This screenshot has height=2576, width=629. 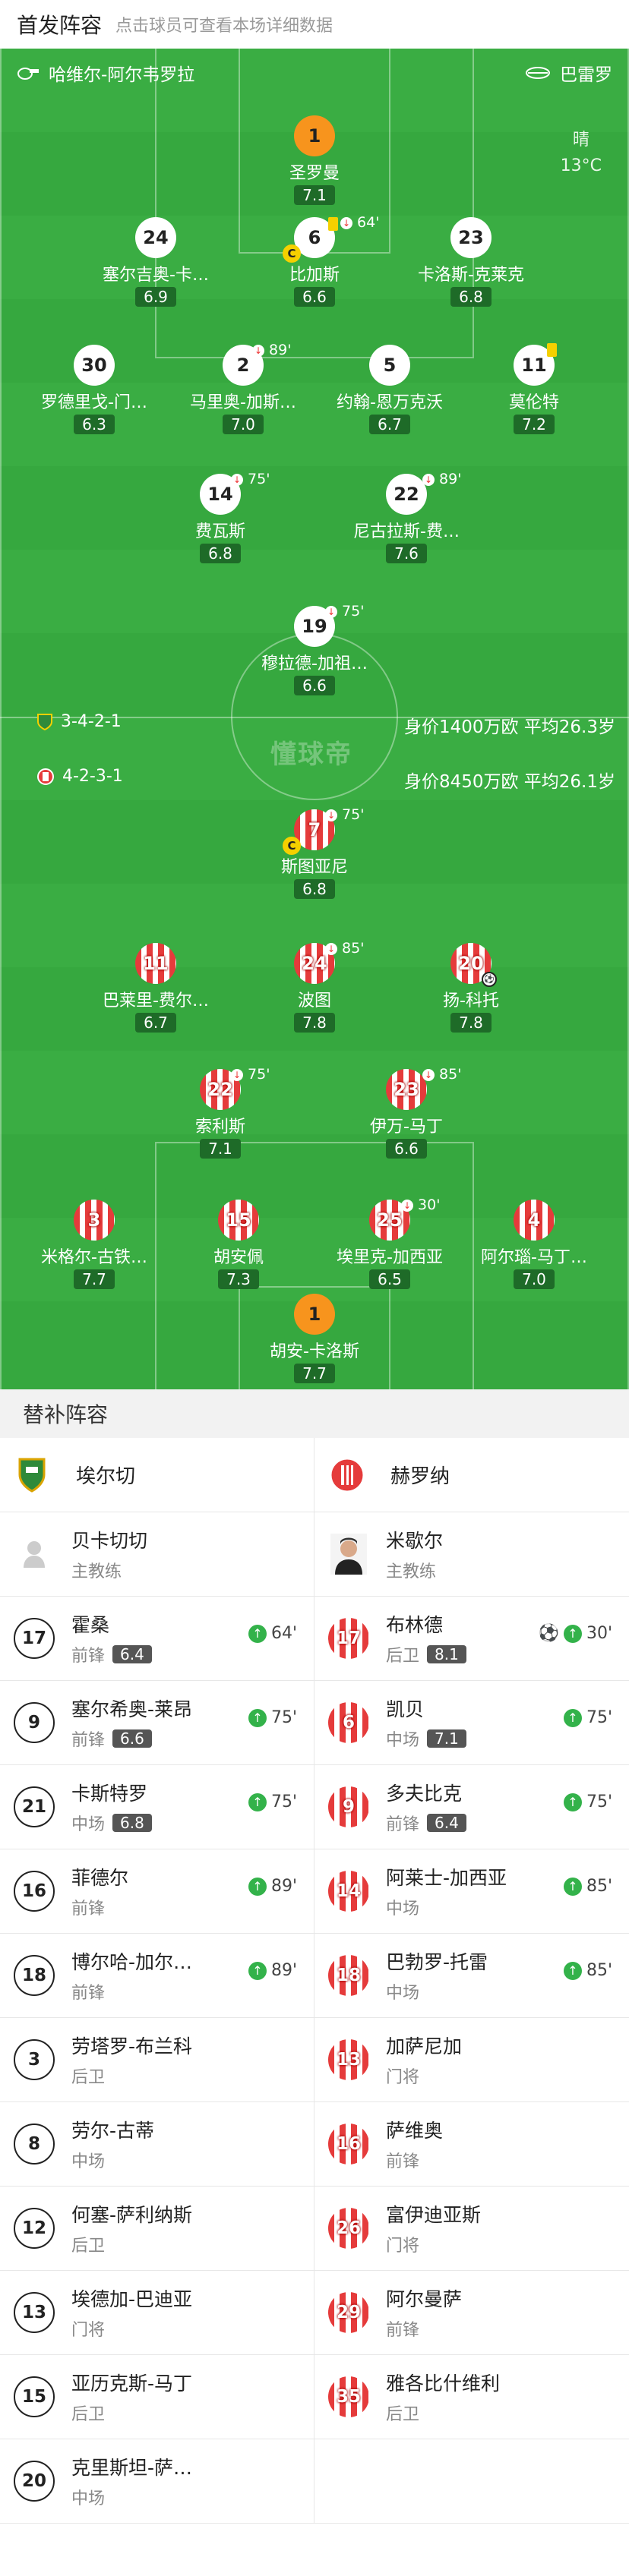 What do you see at coordinates (224, 26) in the screenshot?
I see `section-subtitle: 点击球员可查看本场详细数据` at bounding box center [224, 26].